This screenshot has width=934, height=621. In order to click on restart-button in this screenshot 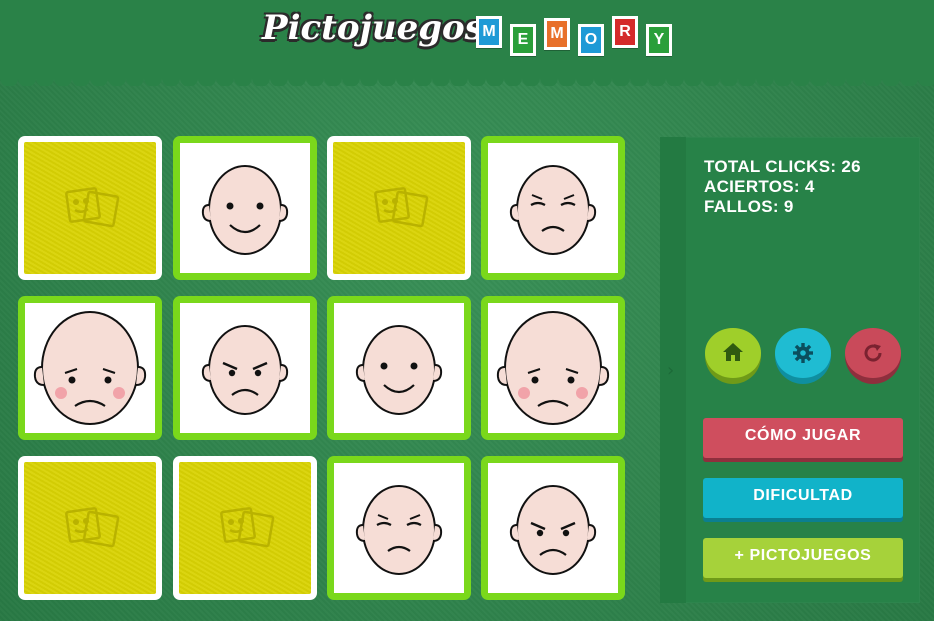, I will do `click(873, 356)`.